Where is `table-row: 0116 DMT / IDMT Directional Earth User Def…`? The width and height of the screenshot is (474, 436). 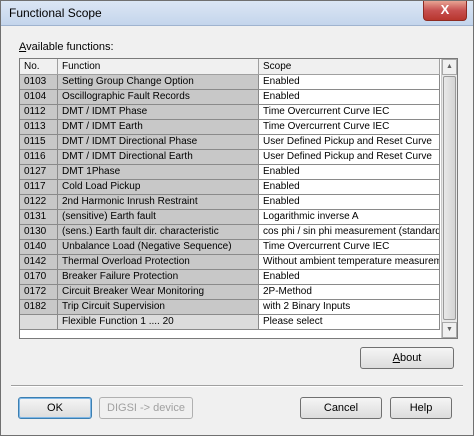
table-row: 0116 DMT / IDMT Directional Earth User Def… is located at coordinates (230, 157).